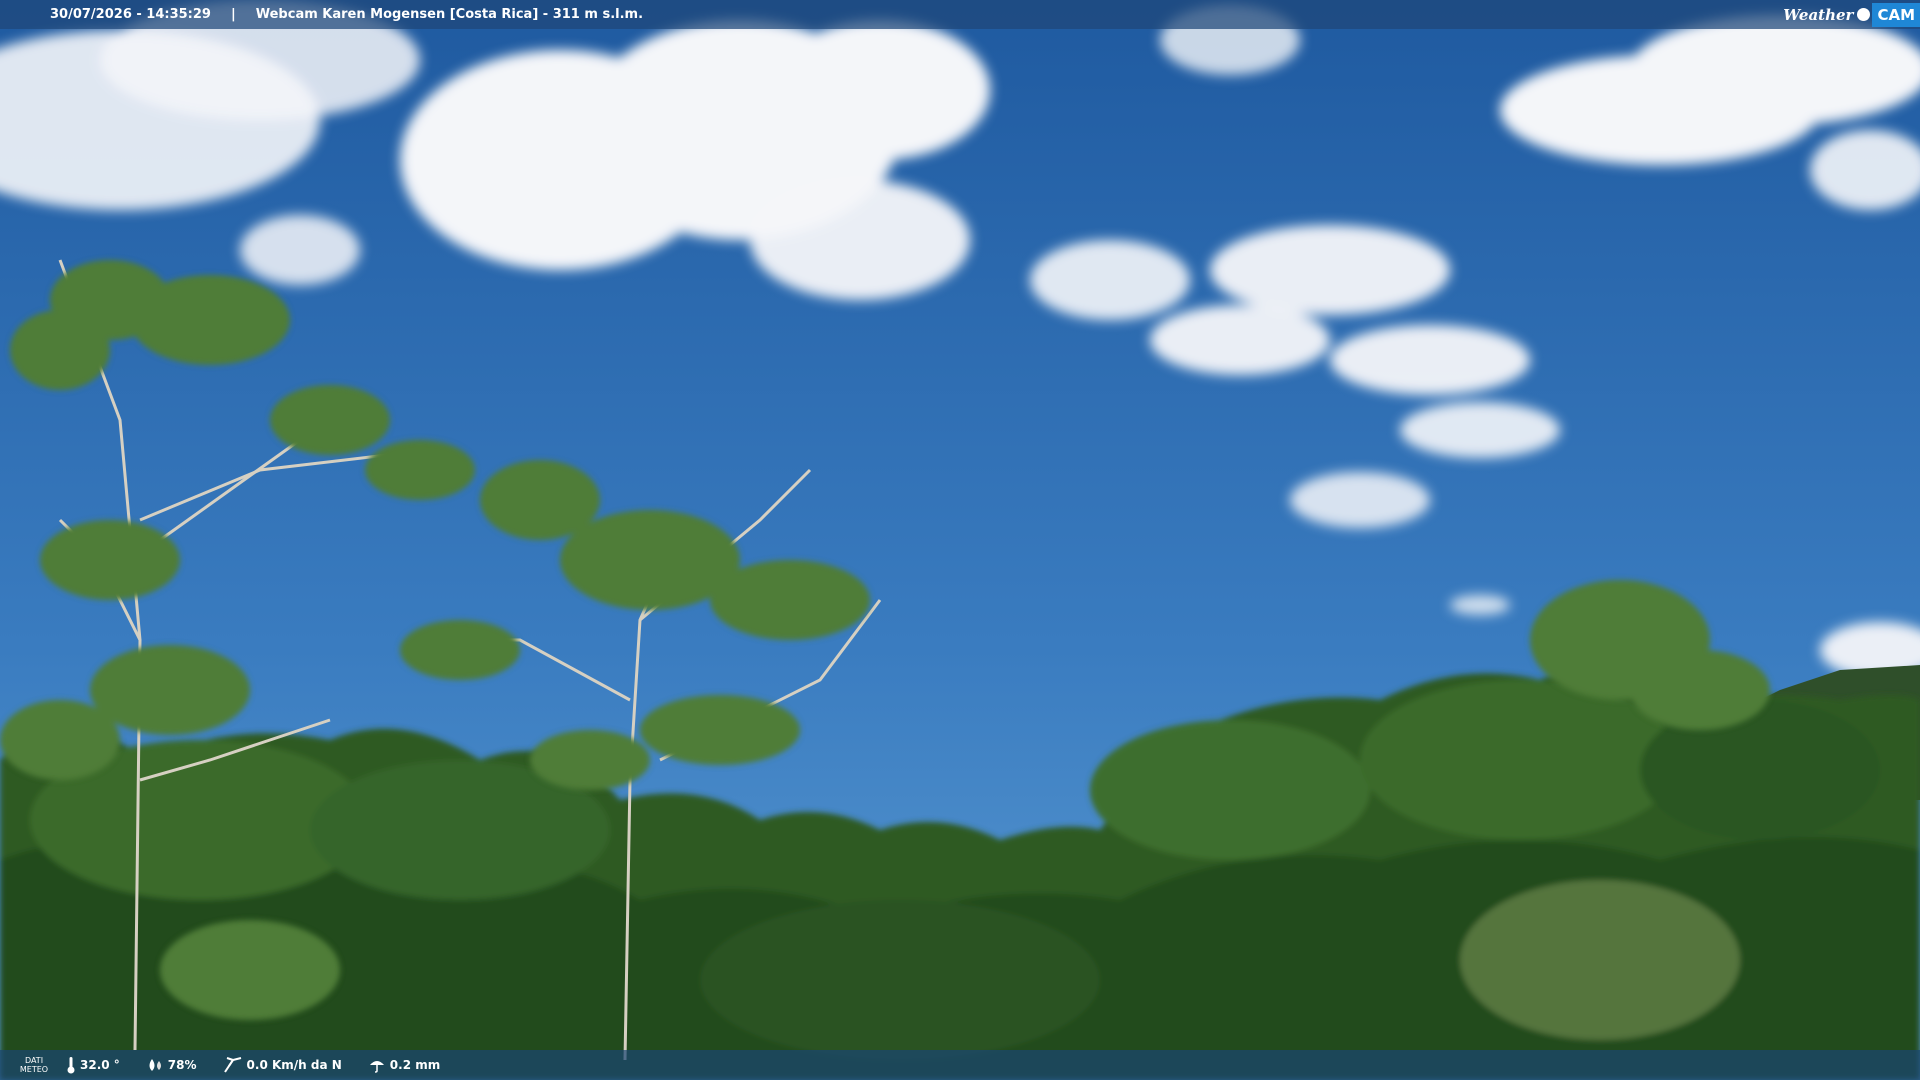  I want to click on thermometer-icon, so click(71, 1065).